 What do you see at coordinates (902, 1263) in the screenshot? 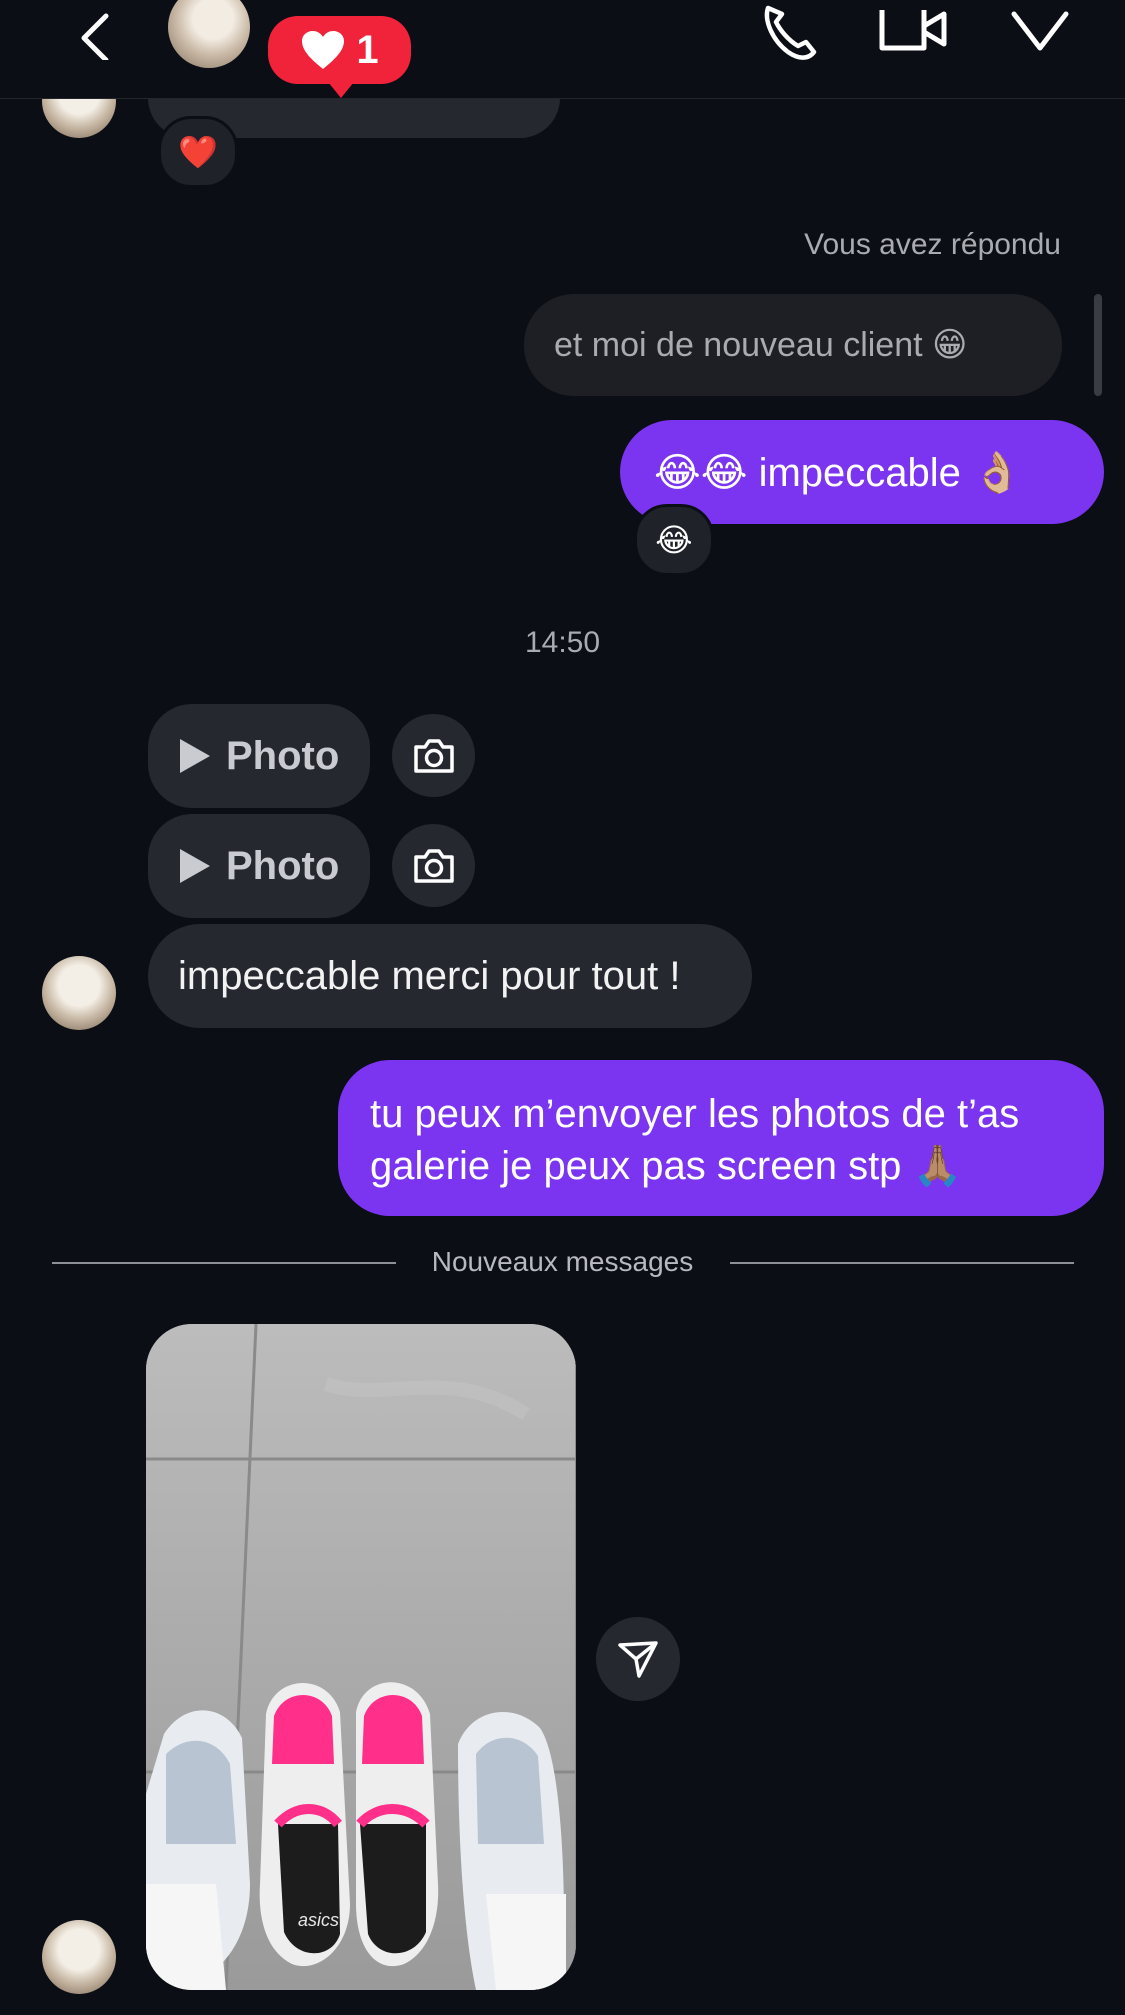
I see `divider-line-right` at bounding box center [902, 1263].